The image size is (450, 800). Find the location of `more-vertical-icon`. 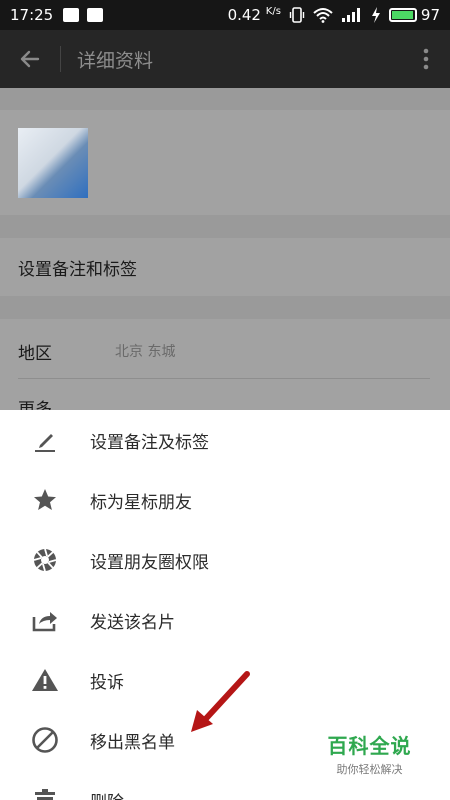

more-vertical-icon is located at coordinates (426, 59).